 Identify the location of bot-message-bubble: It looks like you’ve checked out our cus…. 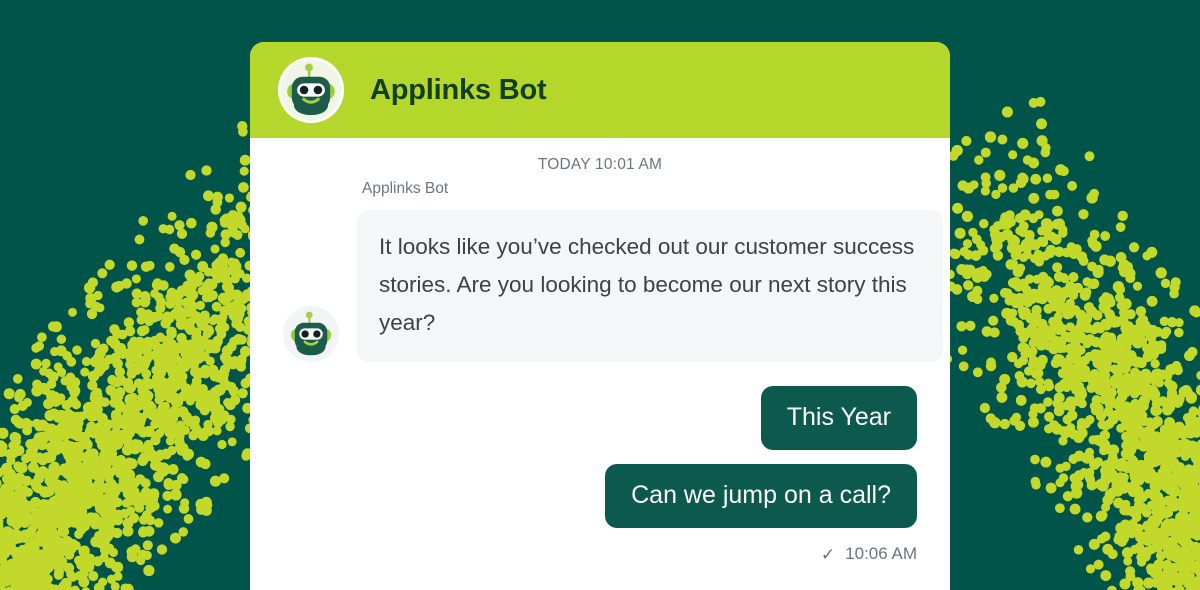
(650, 286).